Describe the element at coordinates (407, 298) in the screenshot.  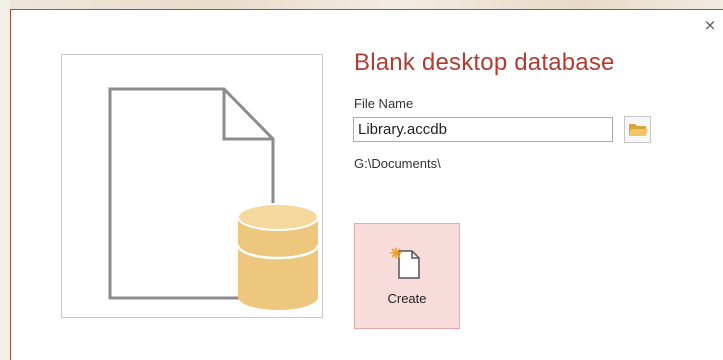
I see `create-button-label: Create` at that location.